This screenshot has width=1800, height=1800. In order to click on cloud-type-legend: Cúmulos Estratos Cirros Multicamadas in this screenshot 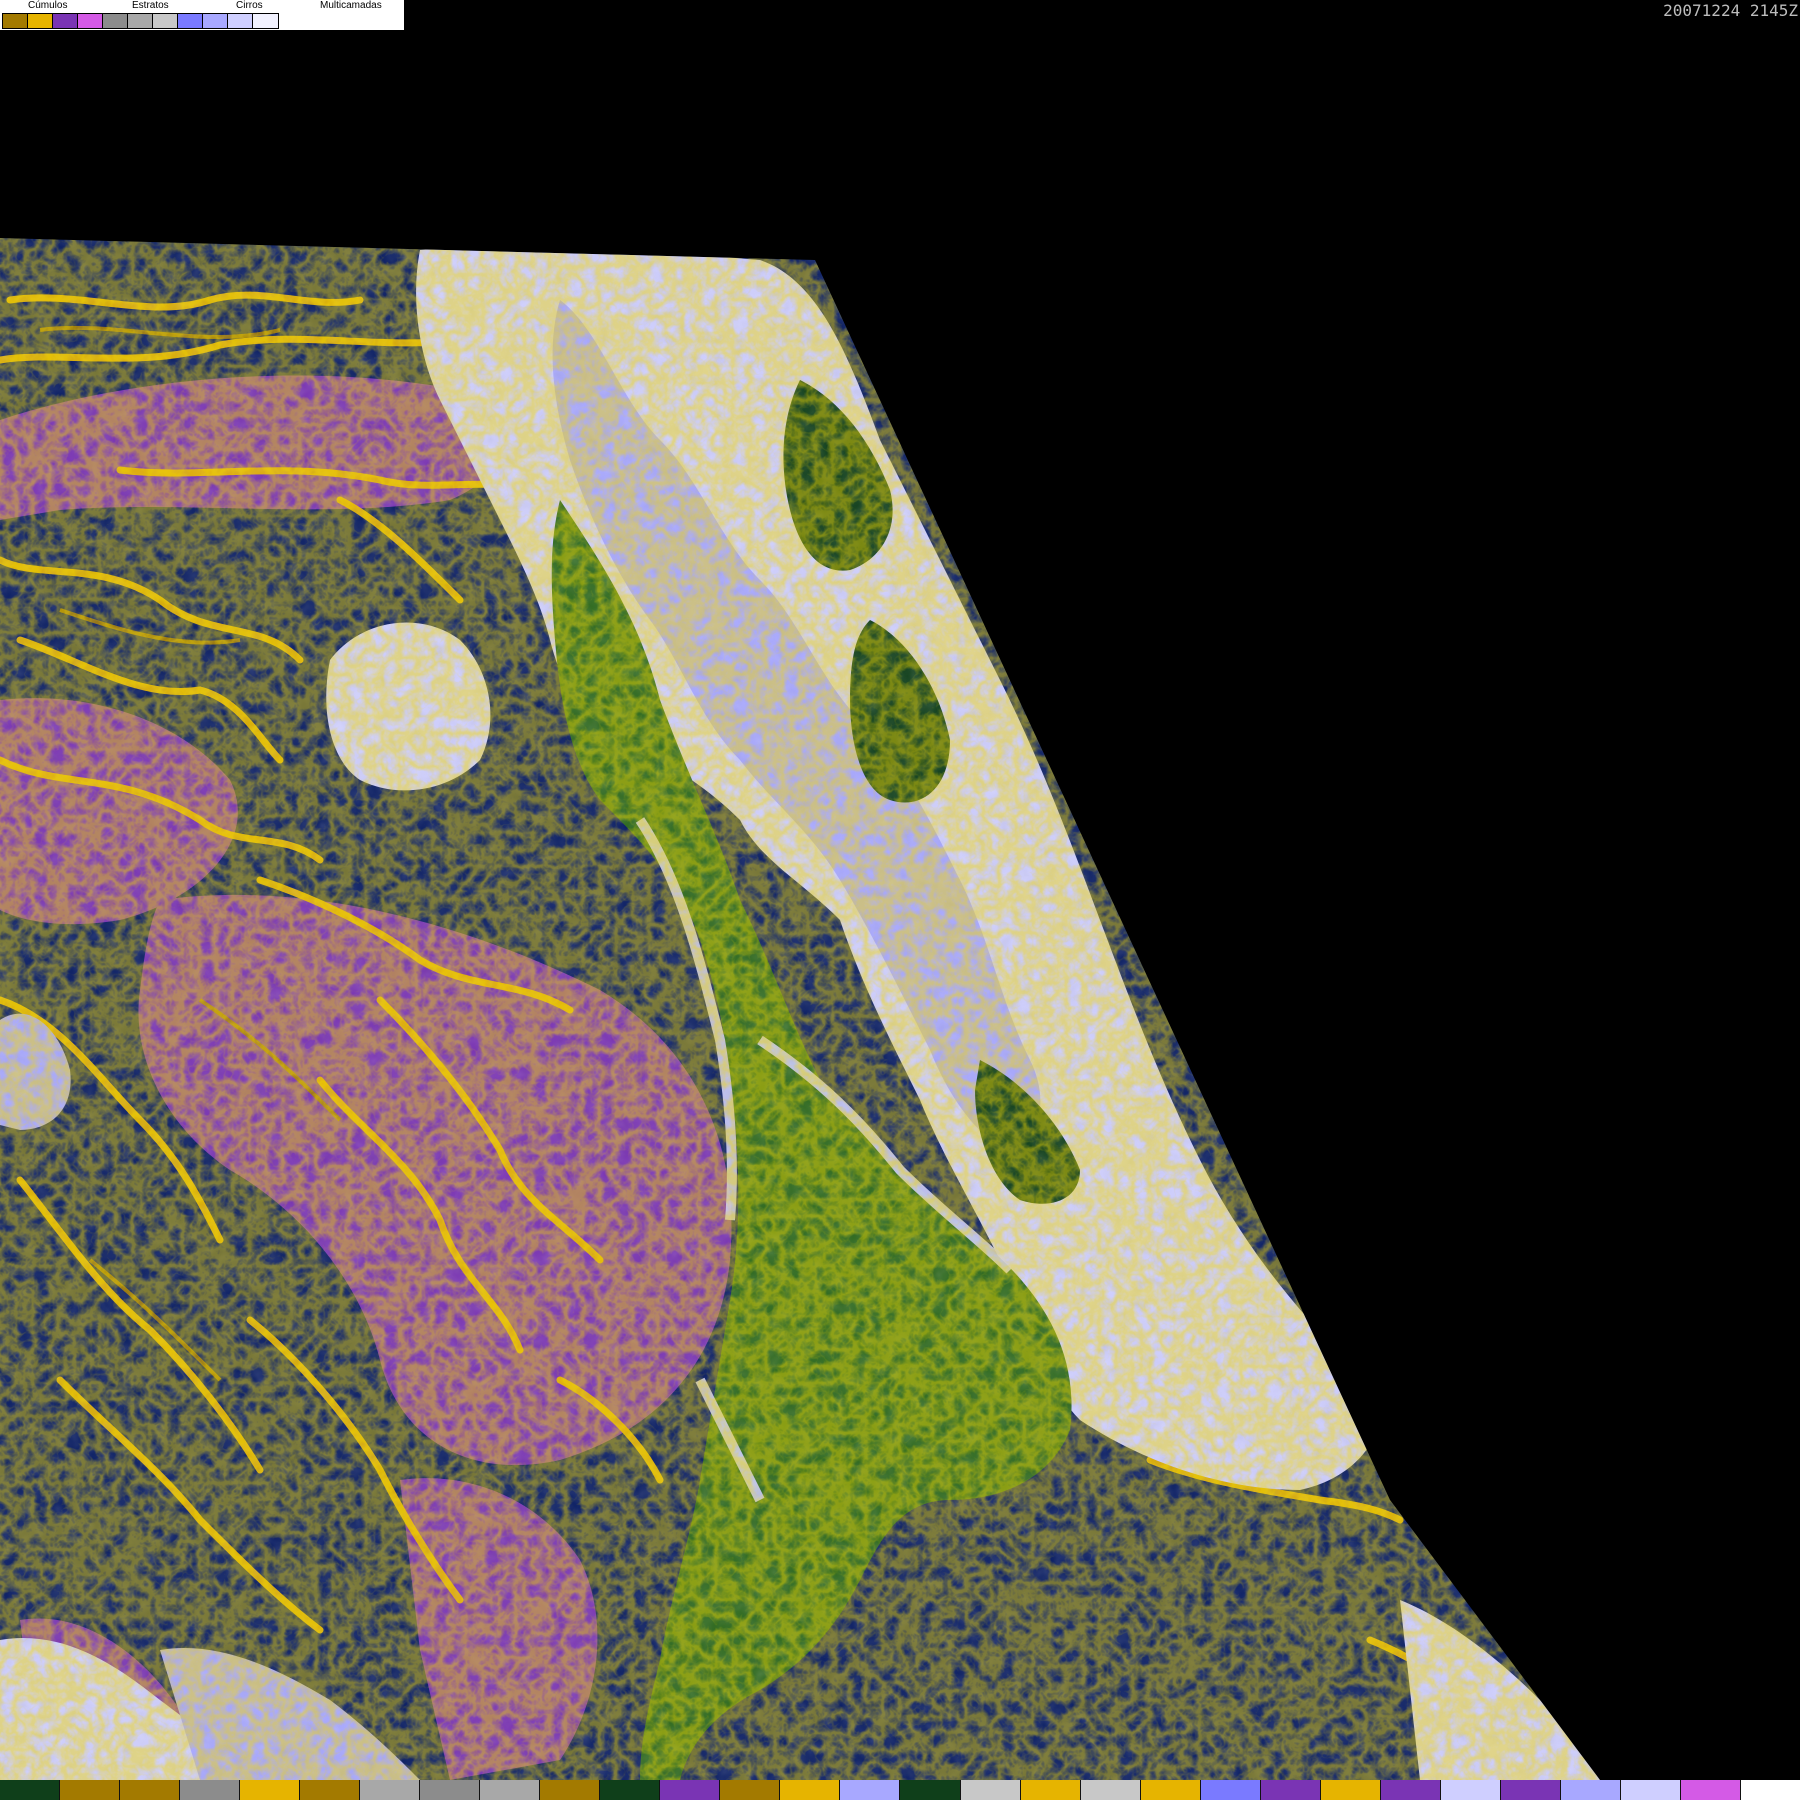, I will do `click(202, 15)`.